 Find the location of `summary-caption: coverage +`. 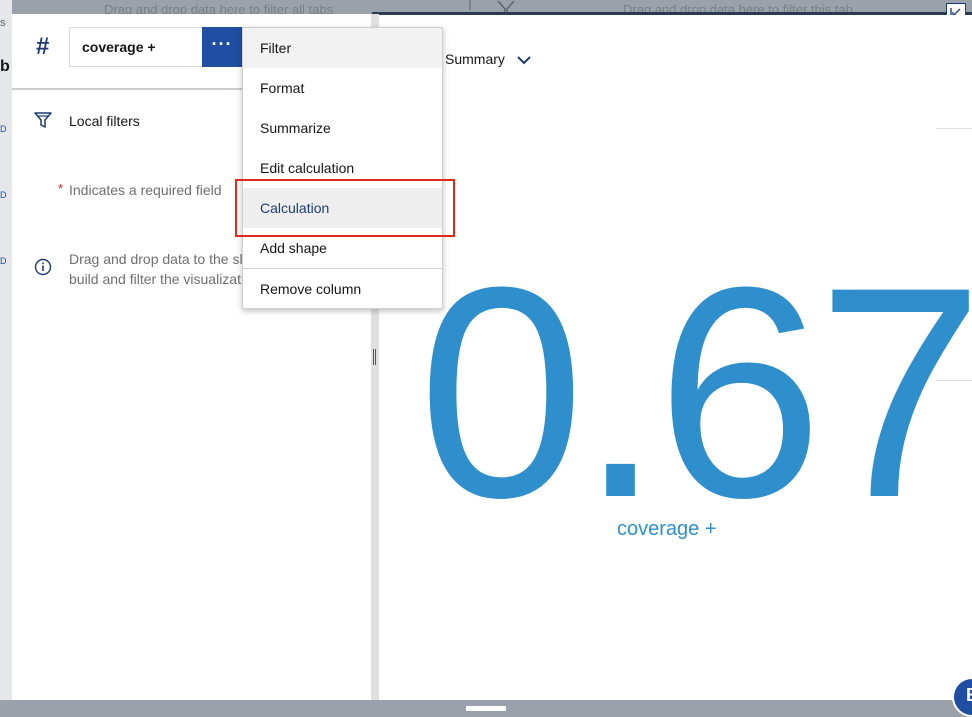

summary-caption: coverage + is located at coordinates (667, 529).